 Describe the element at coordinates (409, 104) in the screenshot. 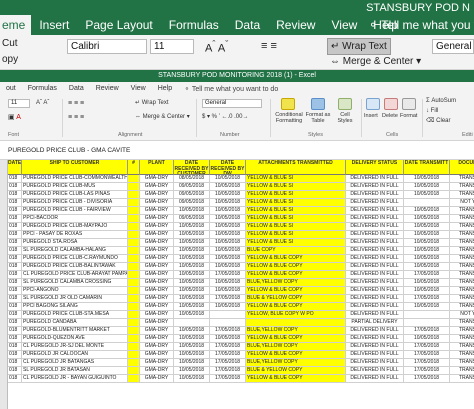

I see `format-cells-icon` at that location.